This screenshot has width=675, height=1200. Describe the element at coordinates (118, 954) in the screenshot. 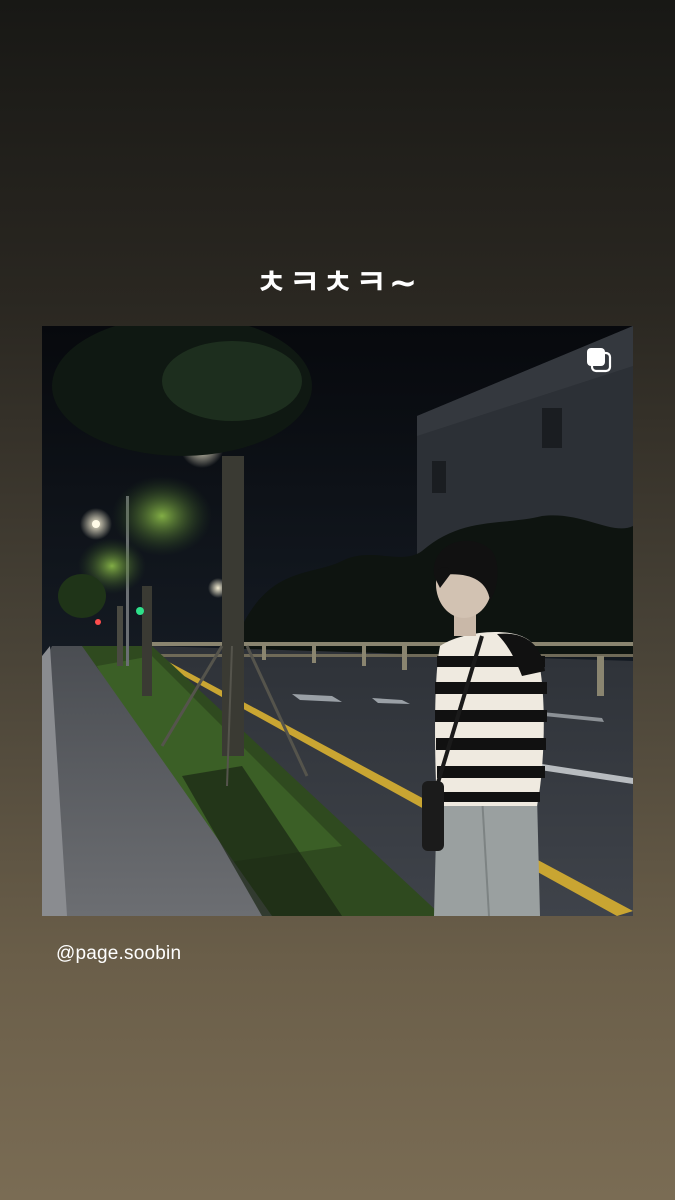

I see `author-mention: @page.soobin` at that location.